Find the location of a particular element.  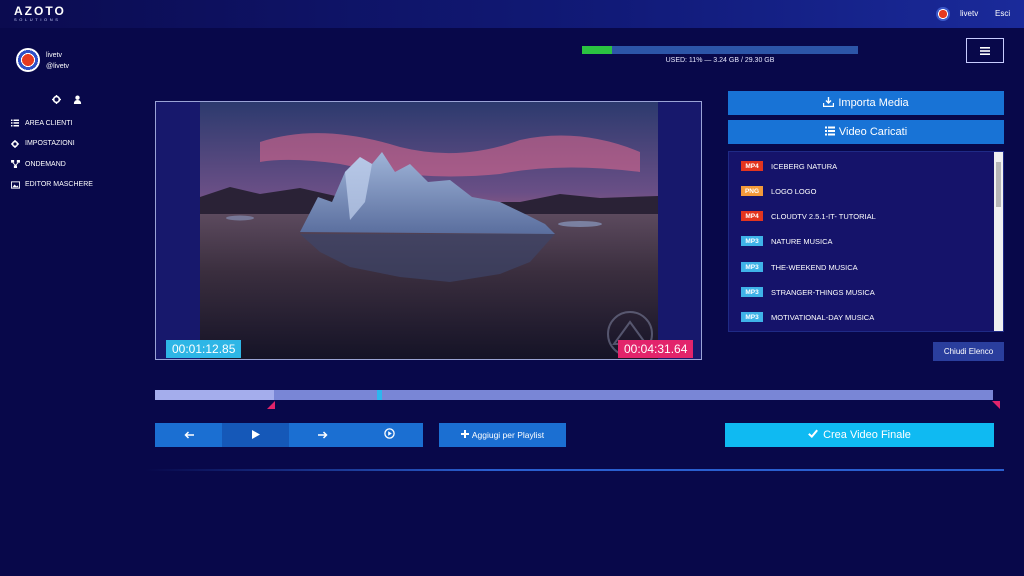

section-divider is located at coordinates (574, 470).